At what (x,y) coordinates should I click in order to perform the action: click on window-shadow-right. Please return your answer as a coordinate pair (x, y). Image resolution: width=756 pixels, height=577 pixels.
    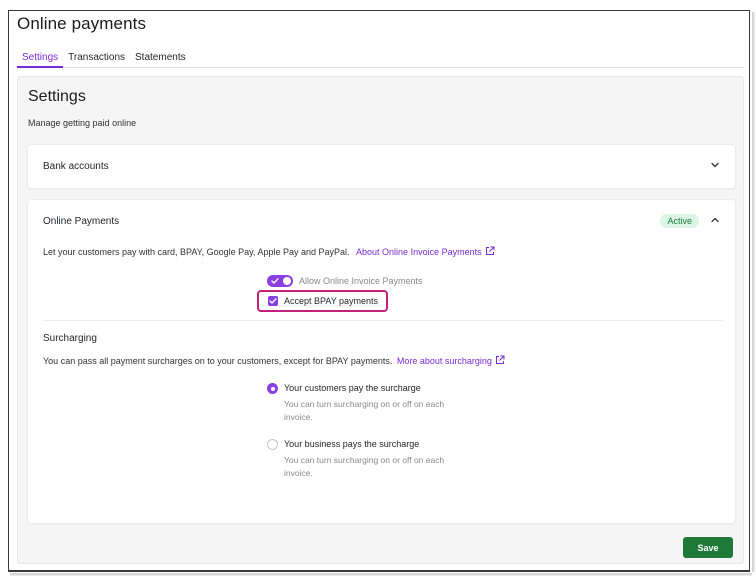
    Looking at the image, I should click on (753, 292).